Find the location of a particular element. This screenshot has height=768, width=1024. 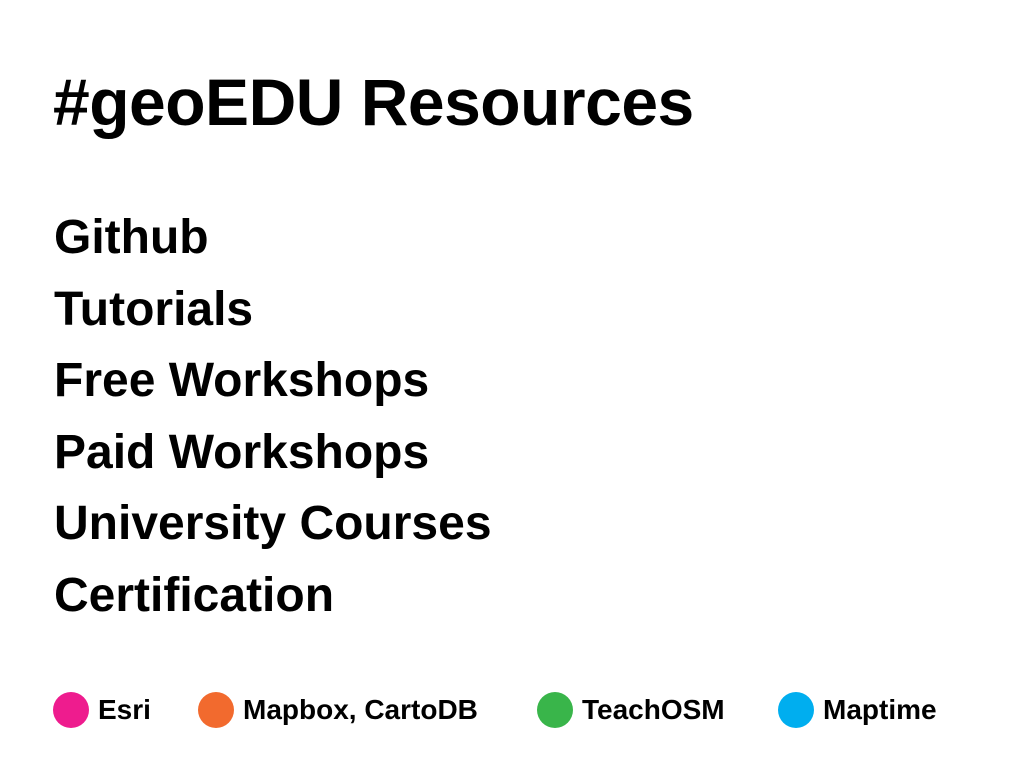

orange-circle-icon is located at coordinates (216, 710).